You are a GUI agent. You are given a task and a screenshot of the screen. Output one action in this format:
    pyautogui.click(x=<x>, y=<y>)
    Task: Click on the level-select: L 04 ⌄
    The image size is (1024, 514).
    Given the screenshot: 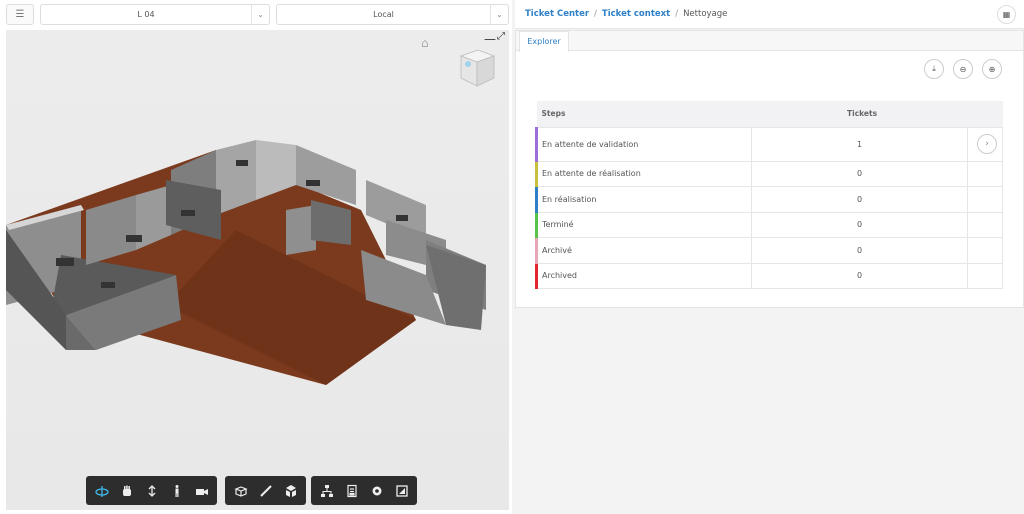 What is the action you would take?
    pyautogui.click(x=155, y=14)
    